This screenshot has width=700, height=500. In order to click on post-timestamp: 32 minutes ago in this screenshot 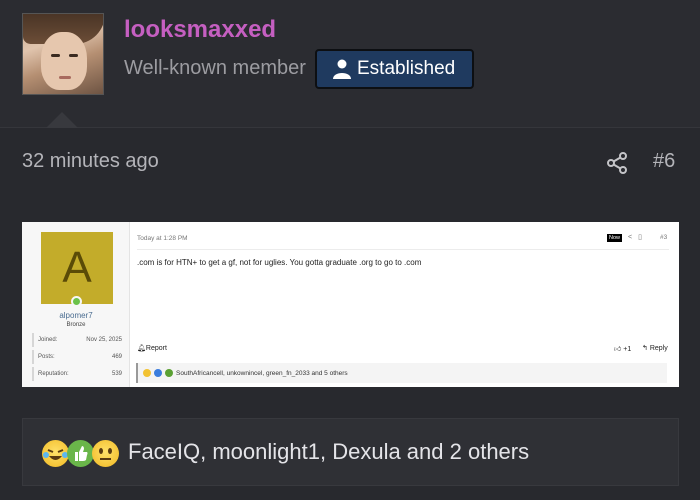, I will do `click(90, 161)`.